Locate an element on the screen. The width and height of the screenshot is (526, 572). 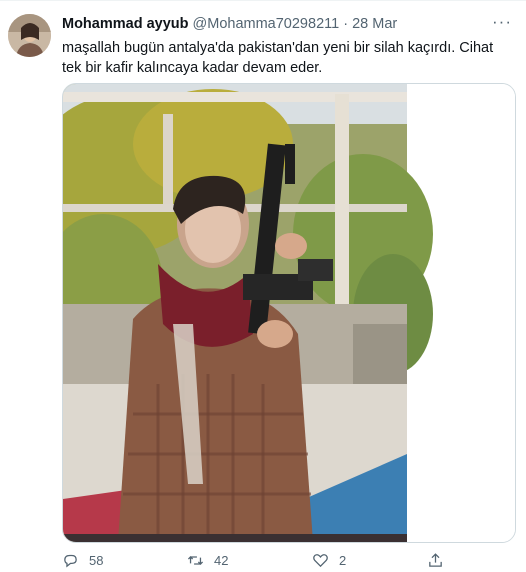
reply-button: 58 is located at coordinates (82, 560).